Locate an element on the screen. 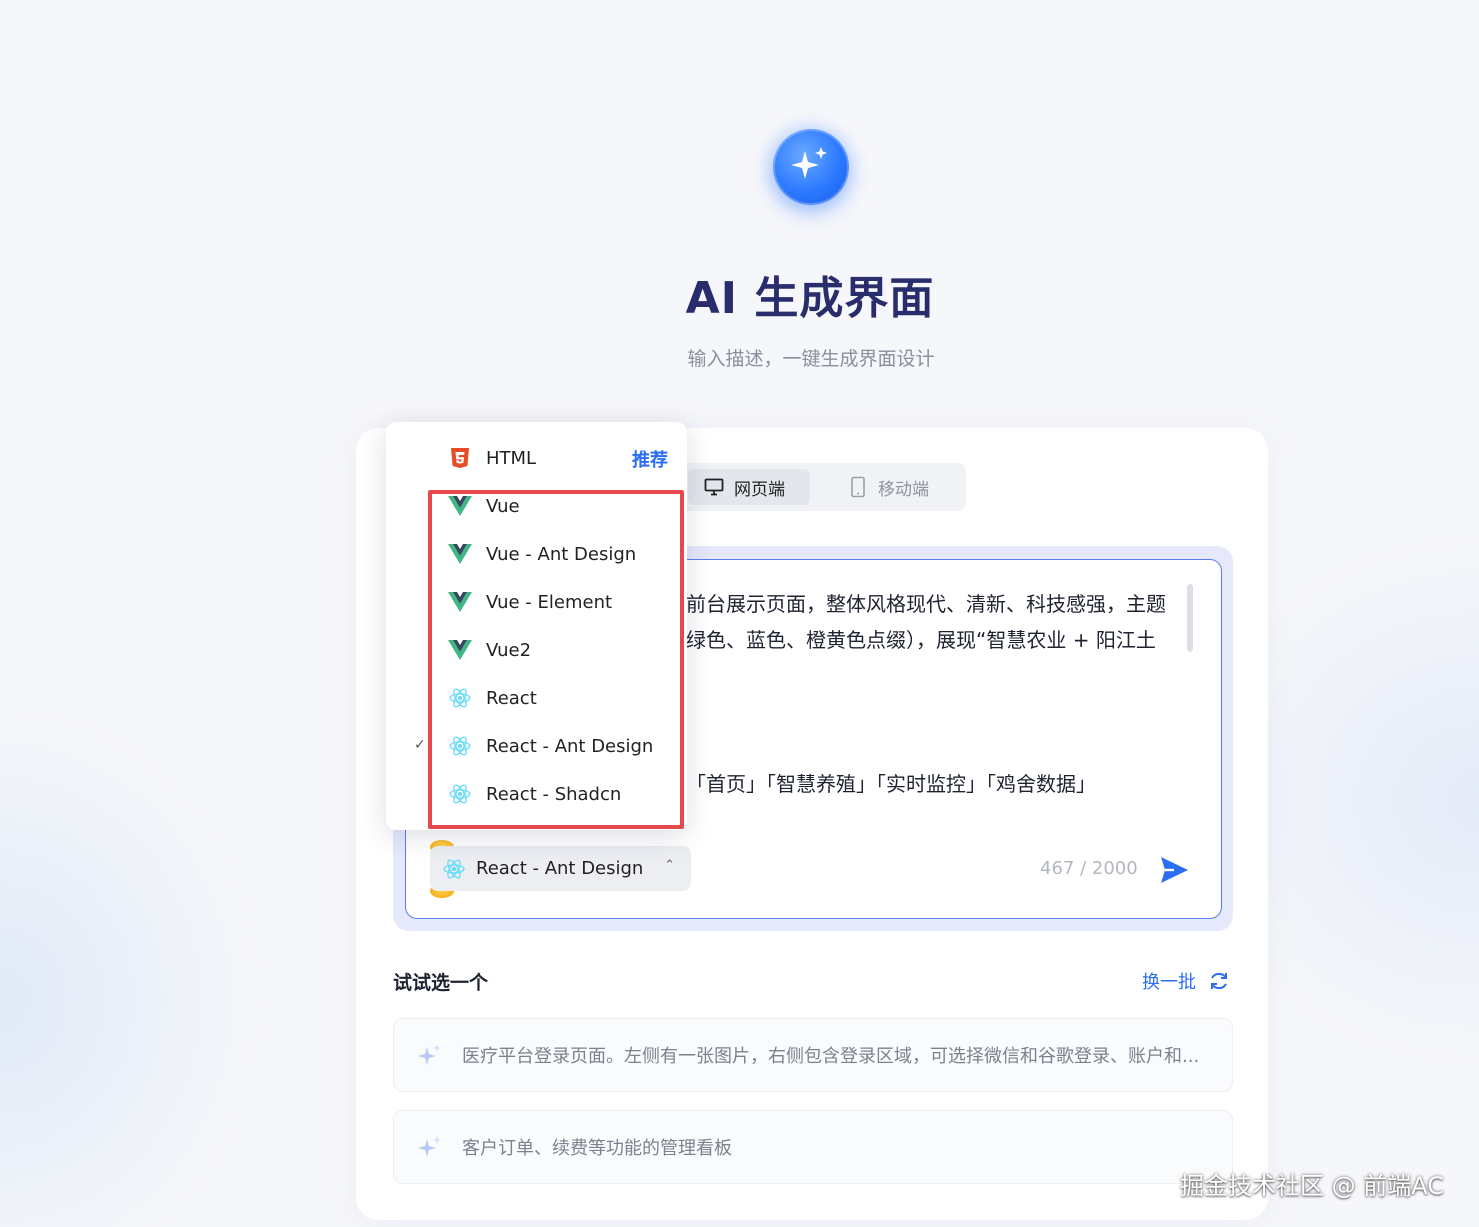  prompt-scrollbar is located at coordinates (1190, 618).